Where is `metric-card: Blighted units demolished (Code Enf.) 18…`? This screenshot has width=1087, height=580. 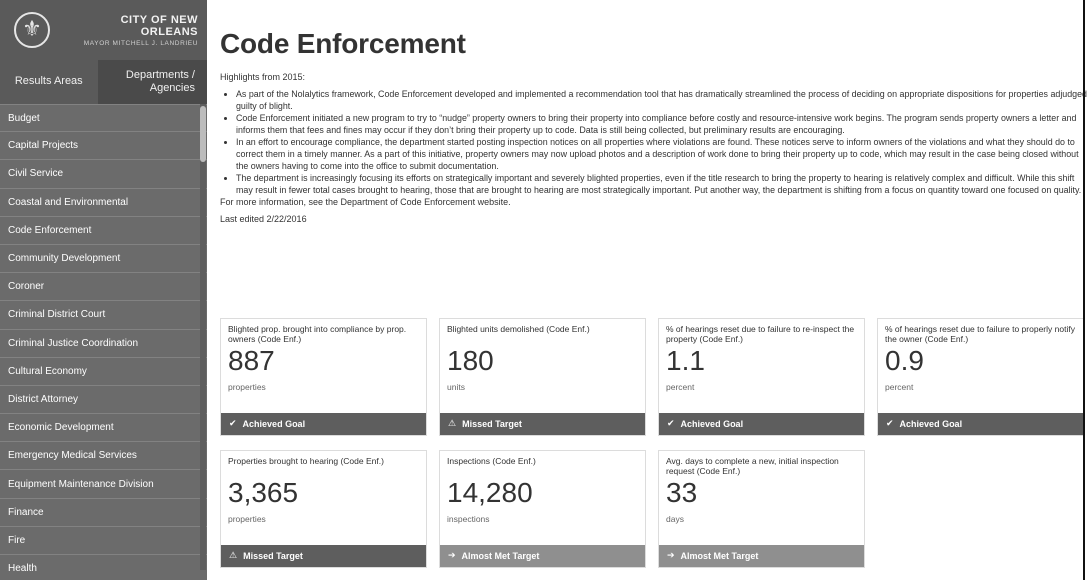
metric-card: Blighted units demolished (Code Enf.) 18… is located at coordinates (542, 377).